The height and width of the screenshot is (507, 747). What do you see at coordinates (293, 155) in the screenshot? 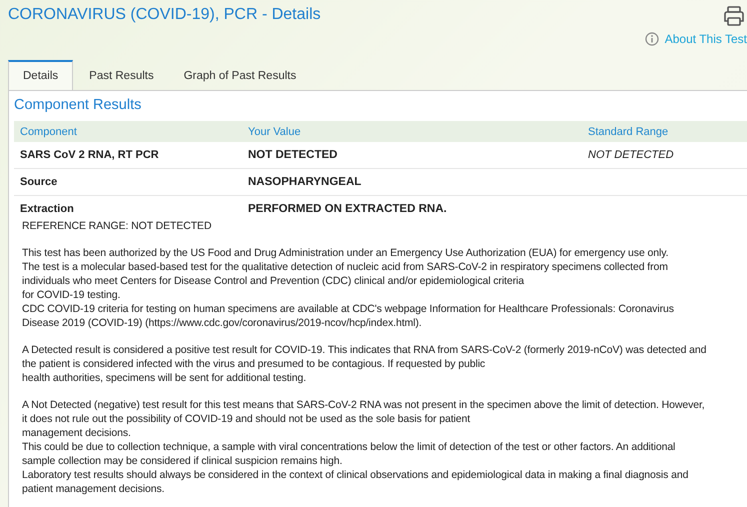
I see `result-value: NOT DETECTED` at bounding box center [293, 155].